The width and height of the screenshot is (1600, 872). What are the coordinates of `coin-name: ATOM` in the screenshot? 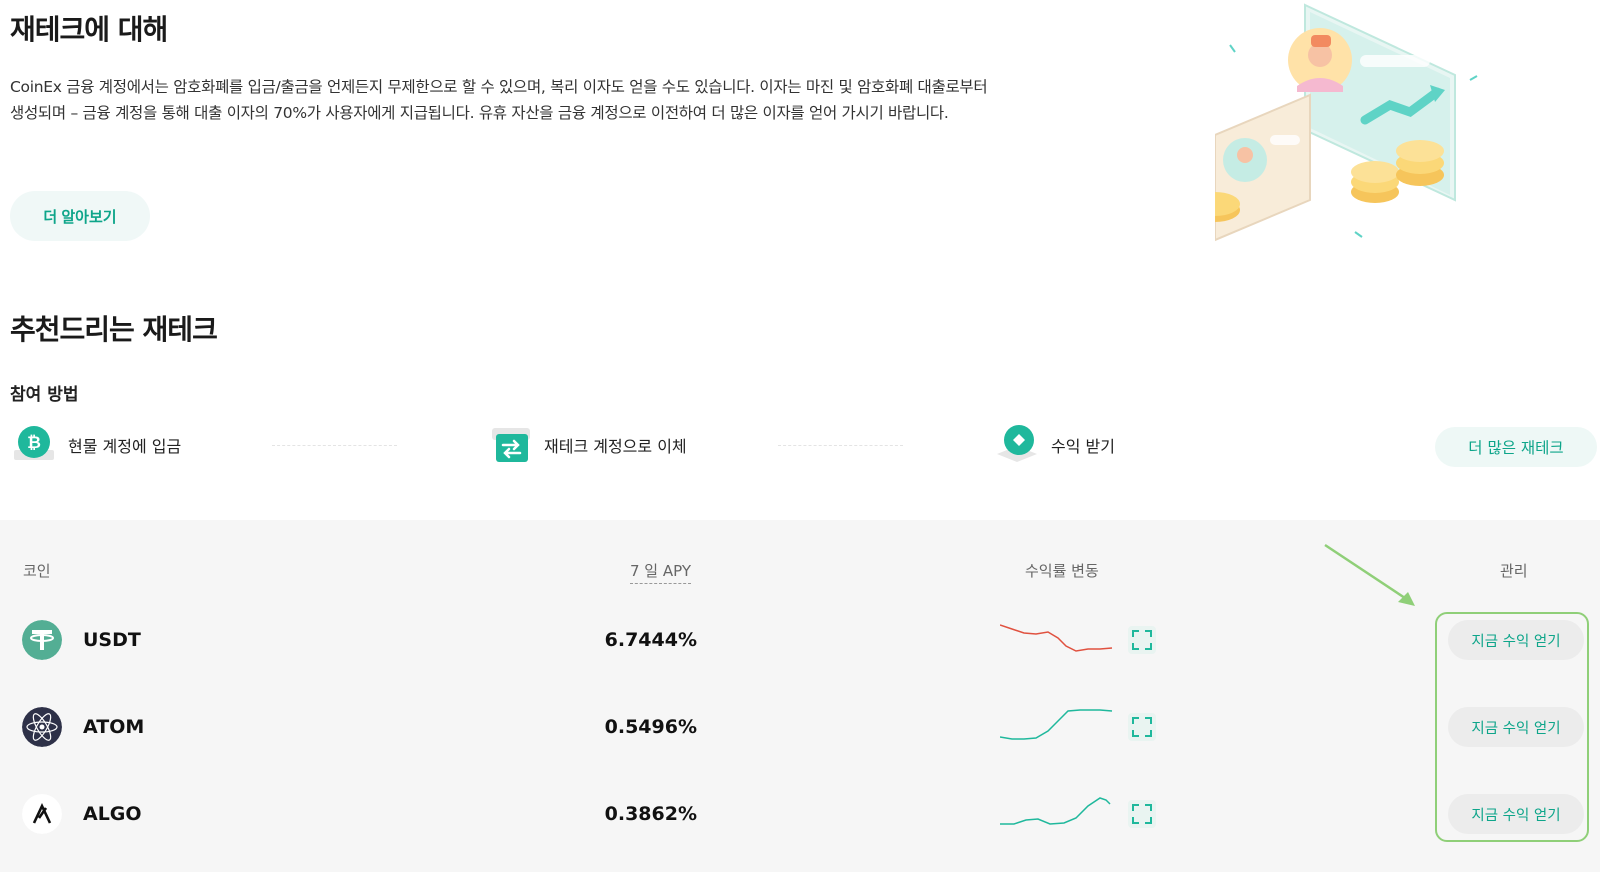 It's located at (114, 727).